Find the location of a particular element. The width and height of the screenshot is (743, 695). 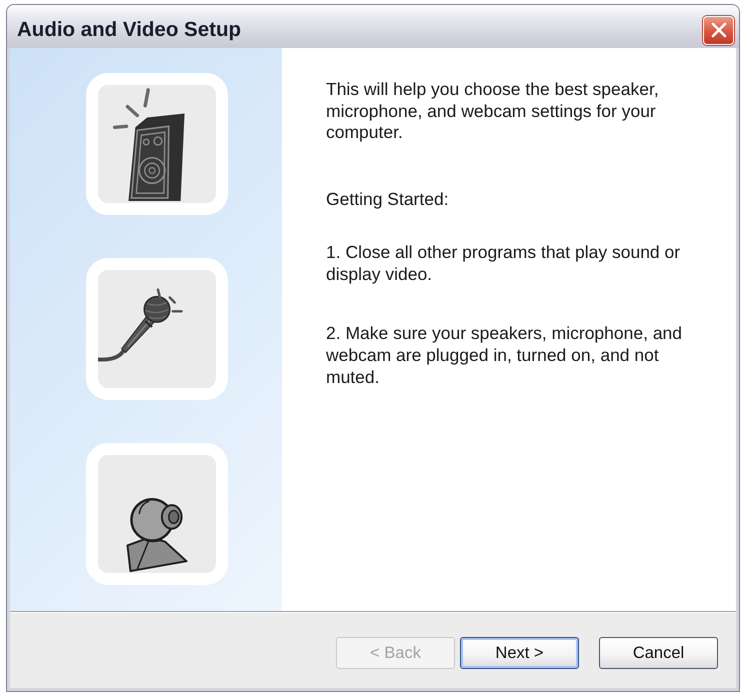

close-icon is located at coordinates (718, 30).